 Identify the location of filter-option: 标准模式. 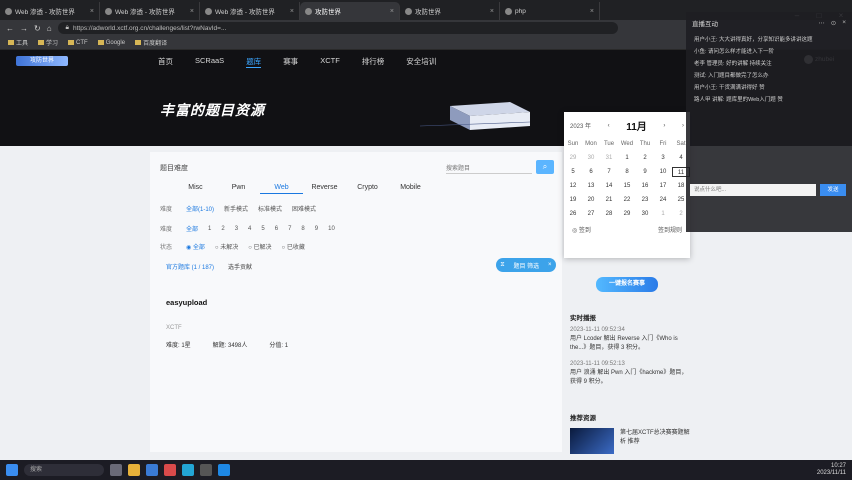
(270, 208).